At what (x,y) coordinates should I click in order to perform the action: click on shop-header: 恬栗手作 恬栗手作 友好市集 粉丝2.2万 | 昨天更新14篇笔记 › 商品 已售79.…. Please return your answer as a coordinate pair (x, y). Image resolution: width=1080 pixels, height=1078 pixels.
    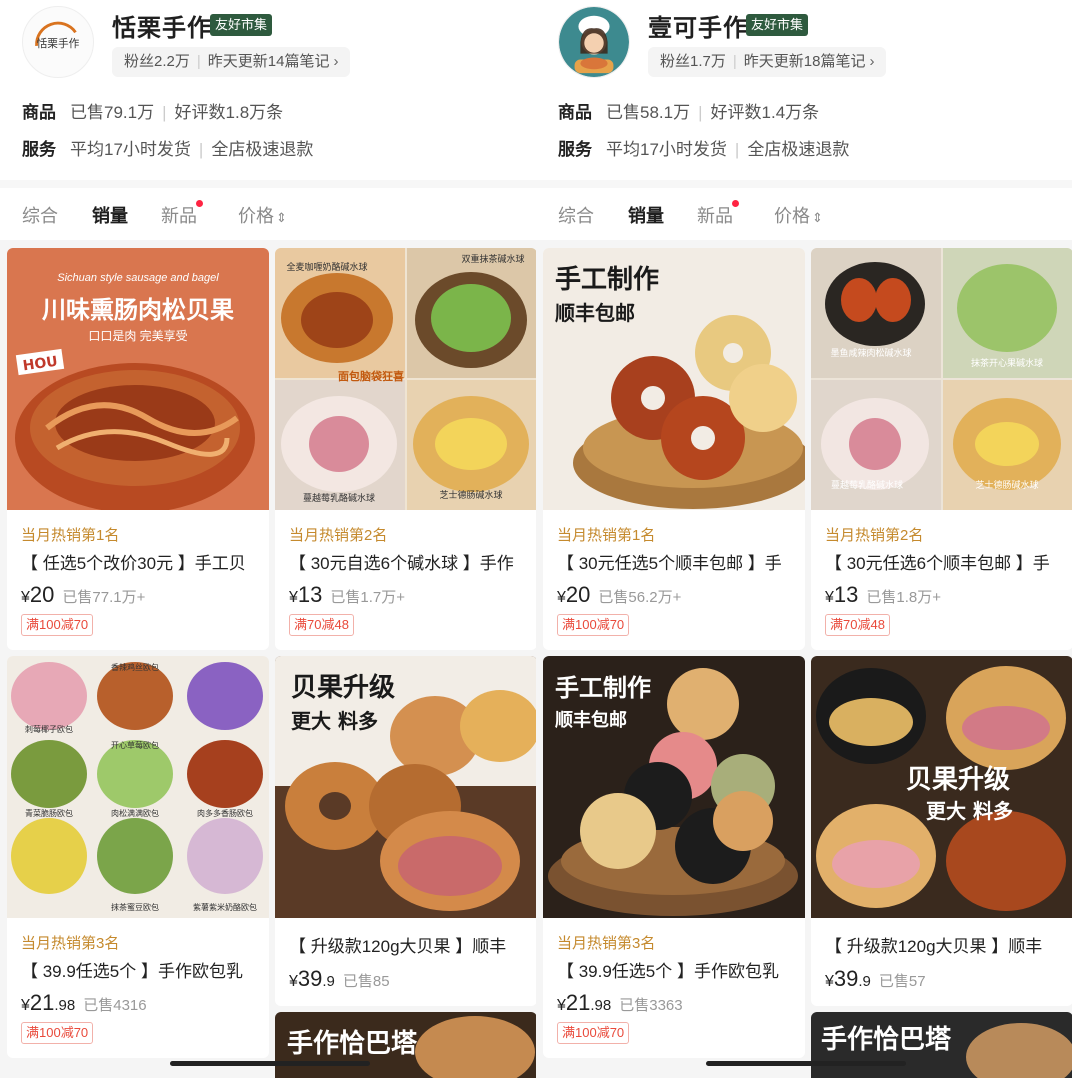
    Looking at the image, I should click on (268, 90).